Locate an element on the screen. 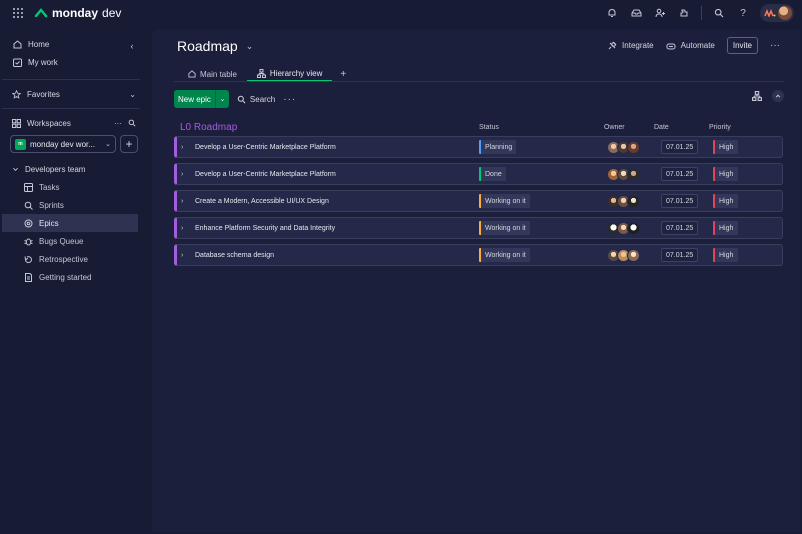 The image size is (802, 534). board-title: Roadmap ⌄ is located at coordinates (215, 46).